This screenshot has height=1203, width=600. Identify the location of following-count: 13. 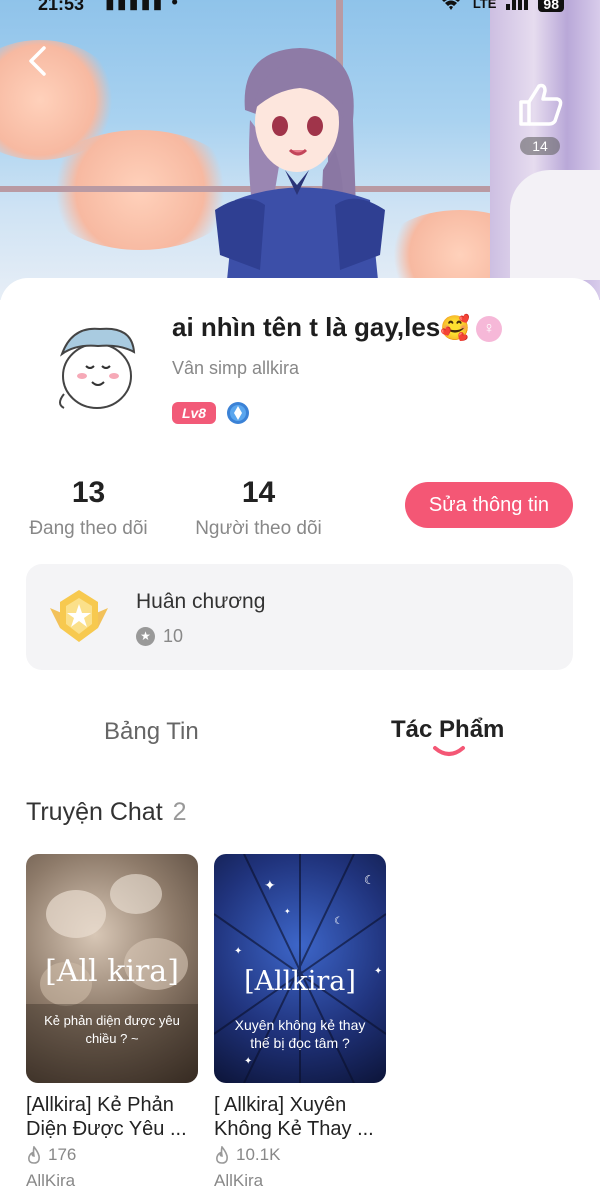
(88, 492).